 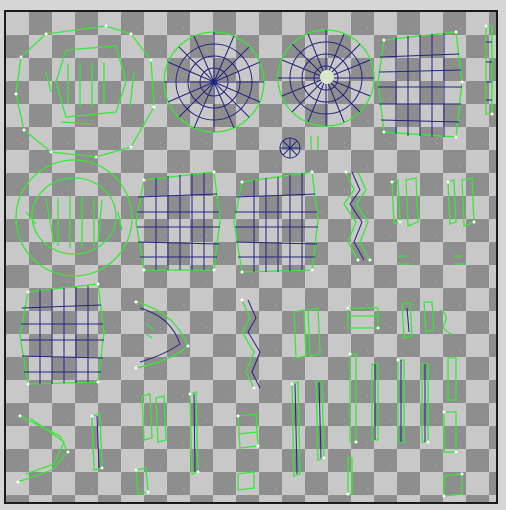 What do you see at coordinates (373, 330) in the screenshot?
I see `uv-shell-blocks-row3` at bounding box center [373, 330].